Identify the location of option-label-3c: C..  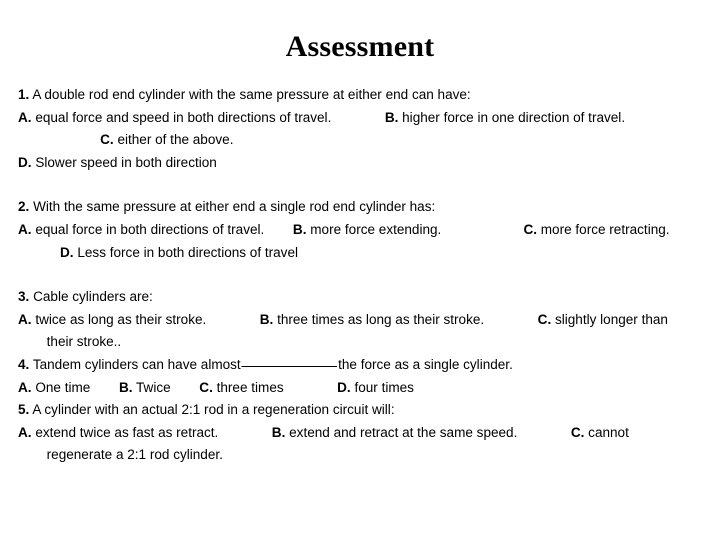
(544, 319).